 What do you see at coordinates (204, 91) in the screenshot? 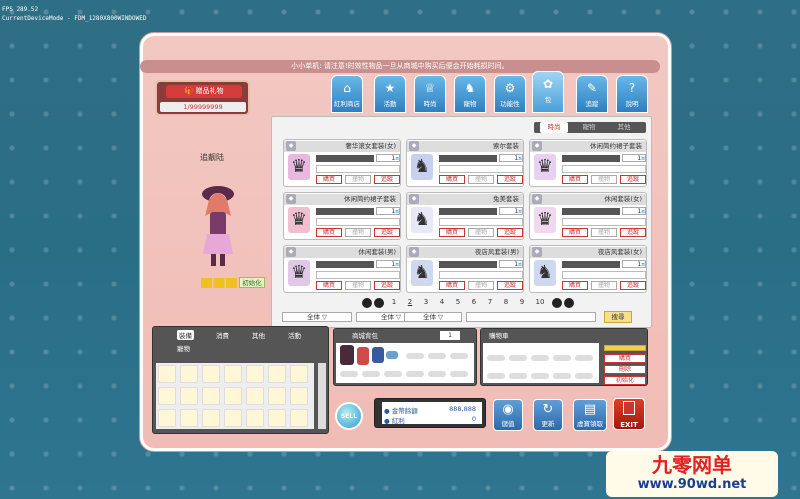
I see `gift-button: 🎁 赠品礼物` at bounding box center [204, 91].